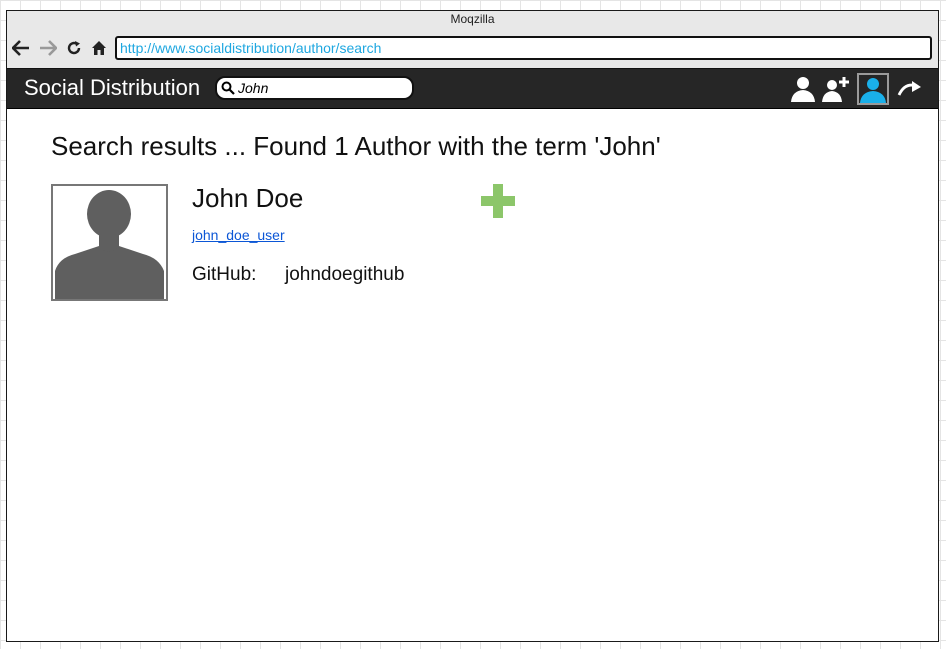  Describe the element at coordinates (248, 198) in the screenshot. I see `author-name: John Doe` at that location.